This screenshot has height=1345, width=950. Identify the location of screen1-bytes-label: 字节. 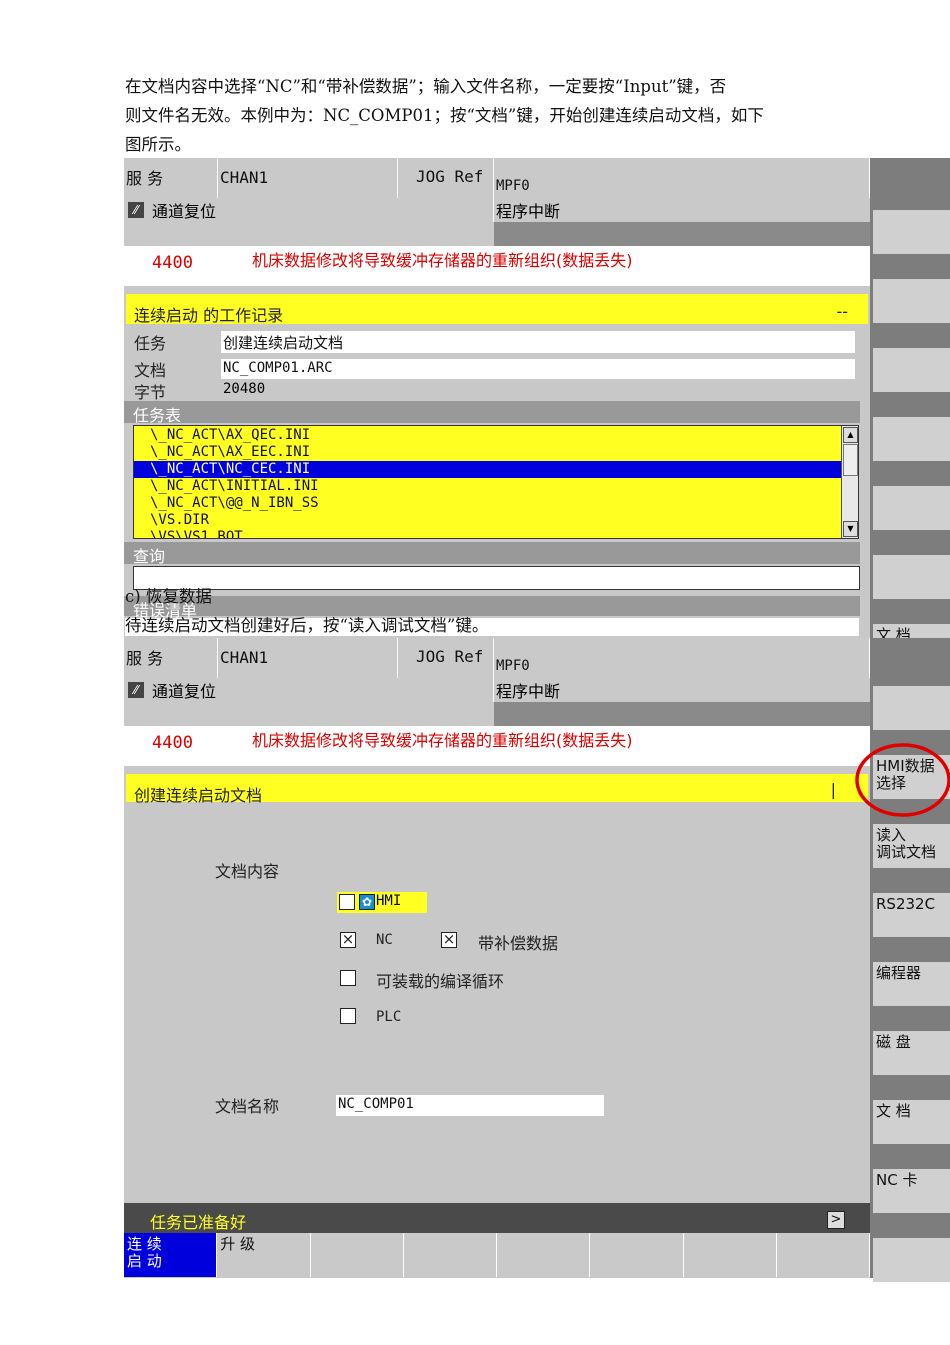
(150, 392).